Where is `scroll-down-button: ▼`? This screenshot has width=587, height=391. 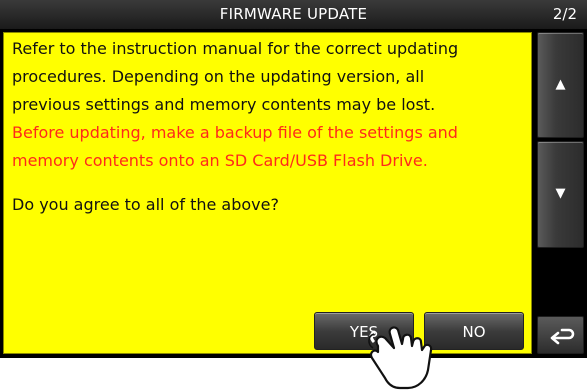 scroll-down-button: ▼ is located at coordinates (560, 194).